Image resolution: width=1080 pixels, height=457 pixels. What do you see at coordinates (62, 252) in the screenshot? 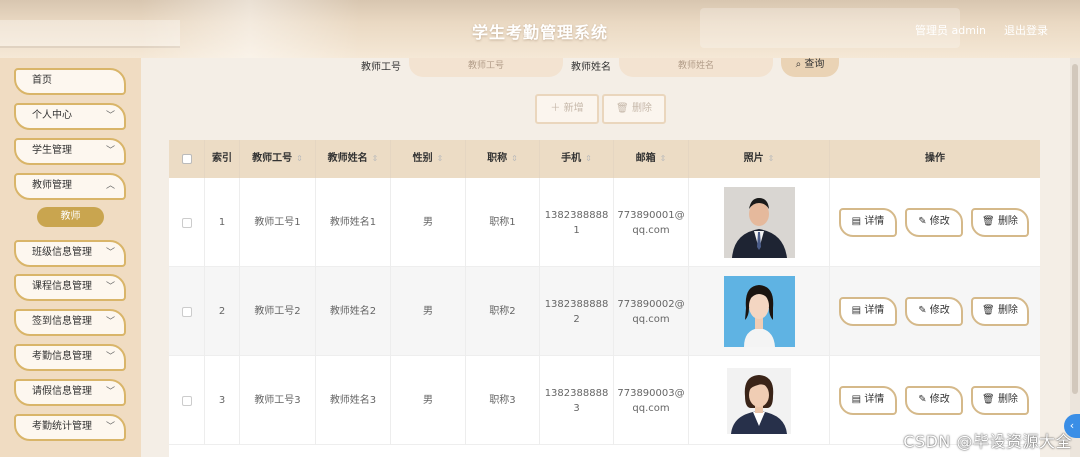
I see `sidebar-item-label: 班级信息管理` at bounding box center [62, 252].